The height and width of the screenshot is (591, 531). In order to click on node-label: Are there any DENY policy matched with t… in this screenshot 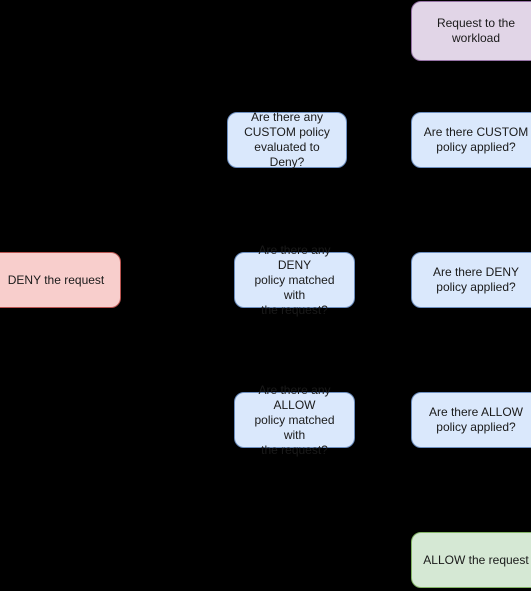, I will do `click(294, 279)`.